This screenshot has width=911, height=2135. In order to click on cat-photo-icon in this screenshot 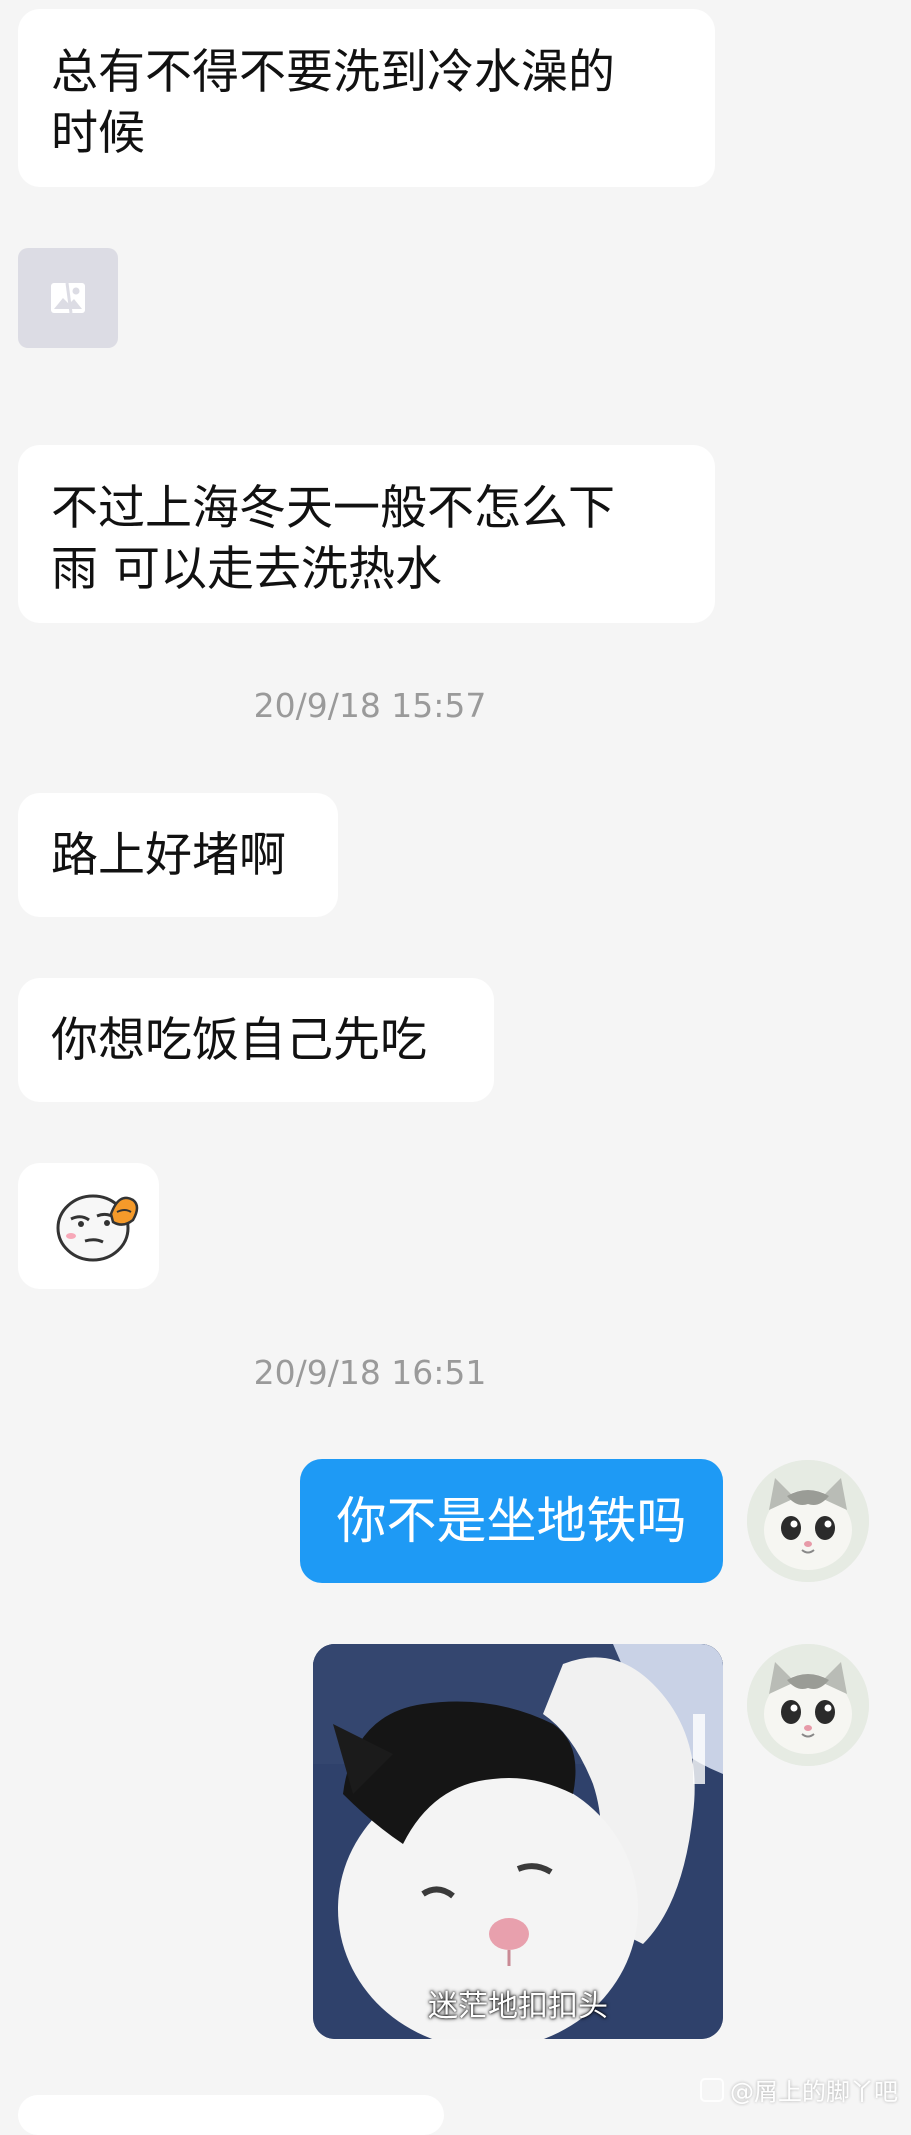, I will do `click(518, 1841)`.